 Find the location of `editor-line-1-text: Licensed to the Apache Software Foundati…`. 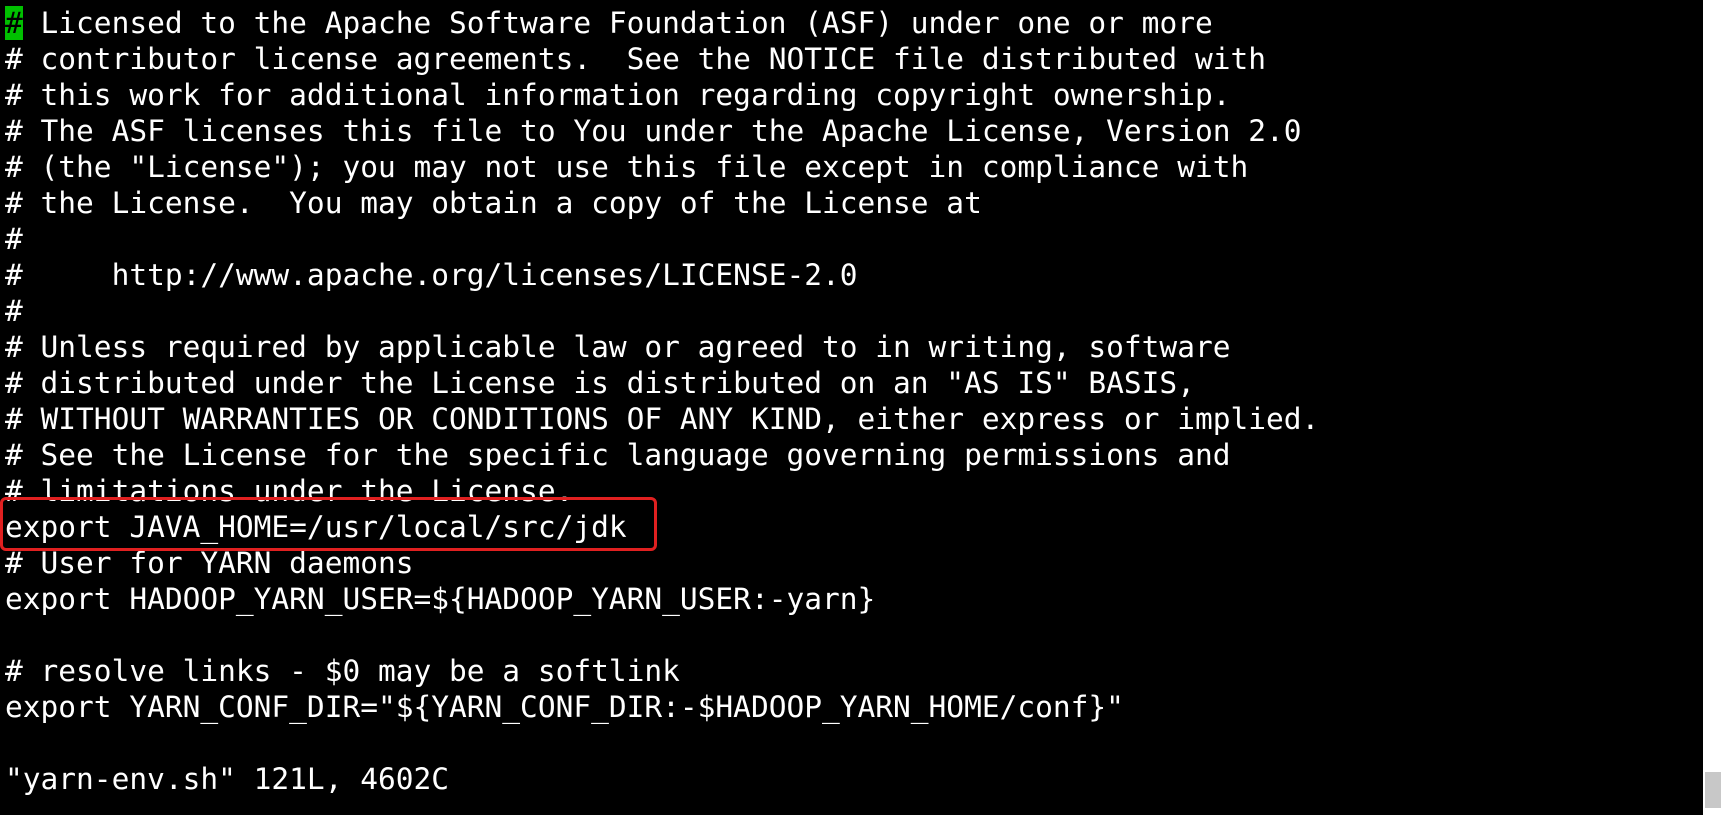

editor-line-1-text: Licensed to the Apache Software Foundati… is located at coordinates (617, 23).